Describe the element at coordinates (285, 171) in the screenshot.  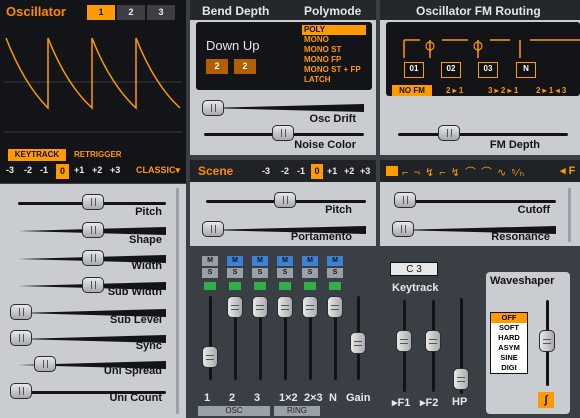
I see `scene-oct-m2: -2` at that location.